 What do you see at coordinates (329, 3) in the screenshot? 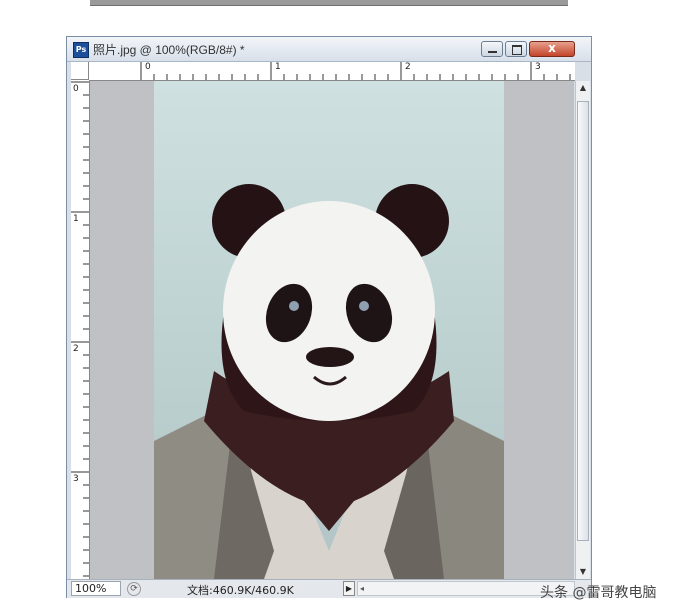
I see `previous-window-edge` at bounding box center [329, 3].